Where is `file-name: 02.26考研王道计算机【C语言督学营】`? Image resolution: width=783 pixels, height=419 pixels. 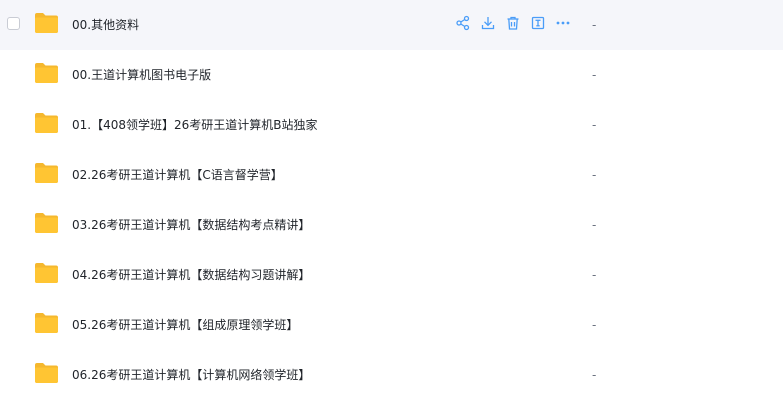
file-name: 02.26考研王道计算机【C语言督学营】 is located at coordinates (177, 175).